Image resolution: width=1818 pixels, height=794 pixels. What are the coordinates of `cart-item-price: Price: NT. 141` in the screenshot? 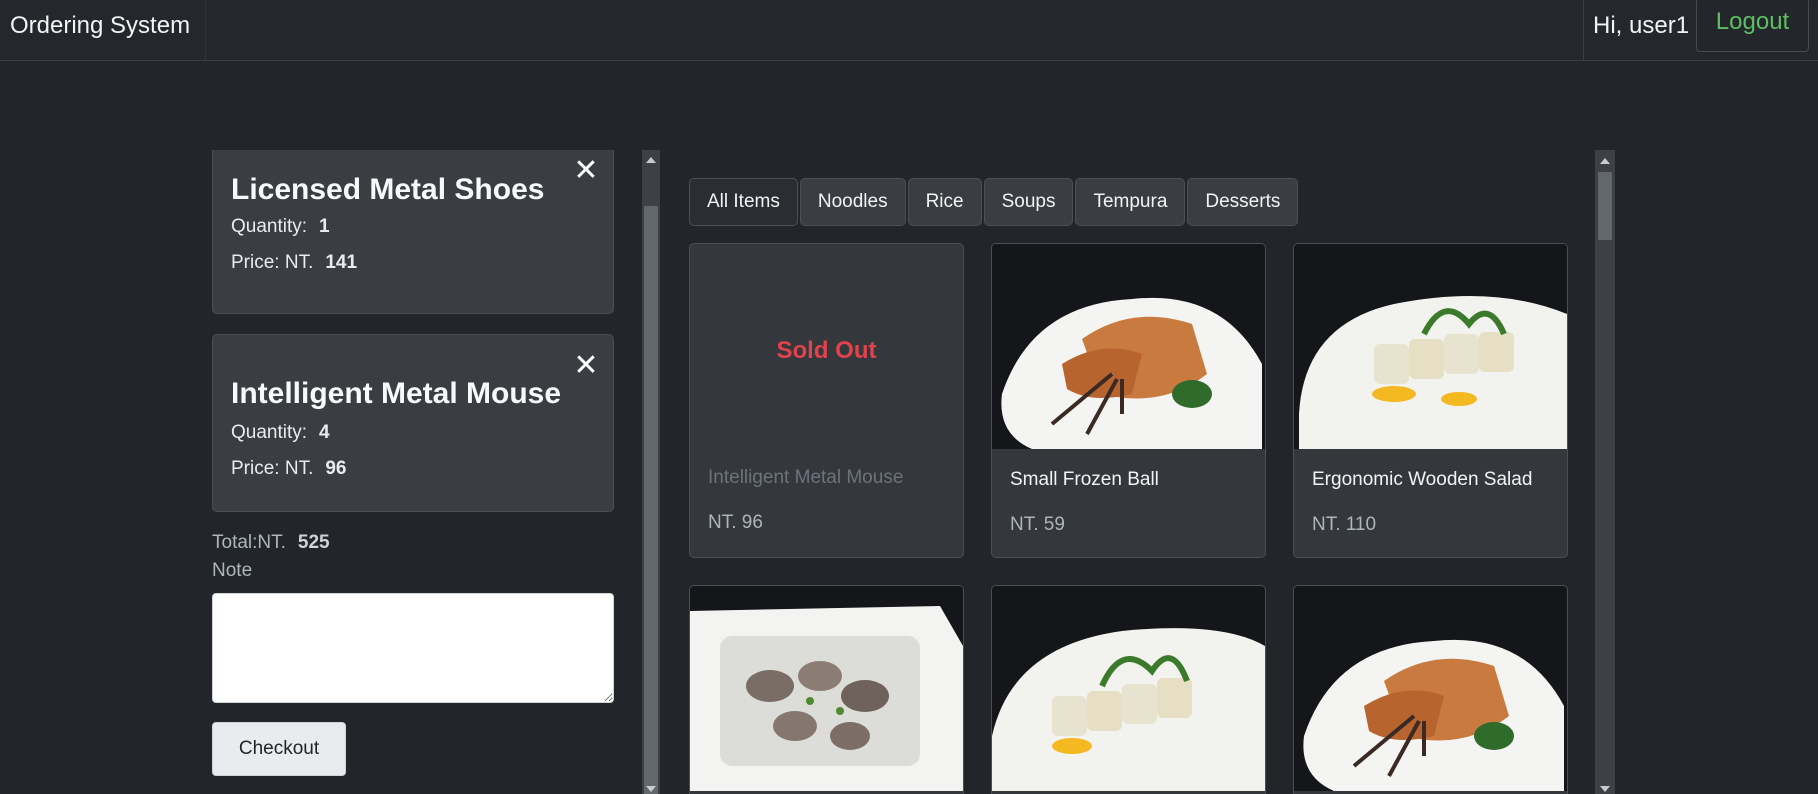 It's located at (294, 263).